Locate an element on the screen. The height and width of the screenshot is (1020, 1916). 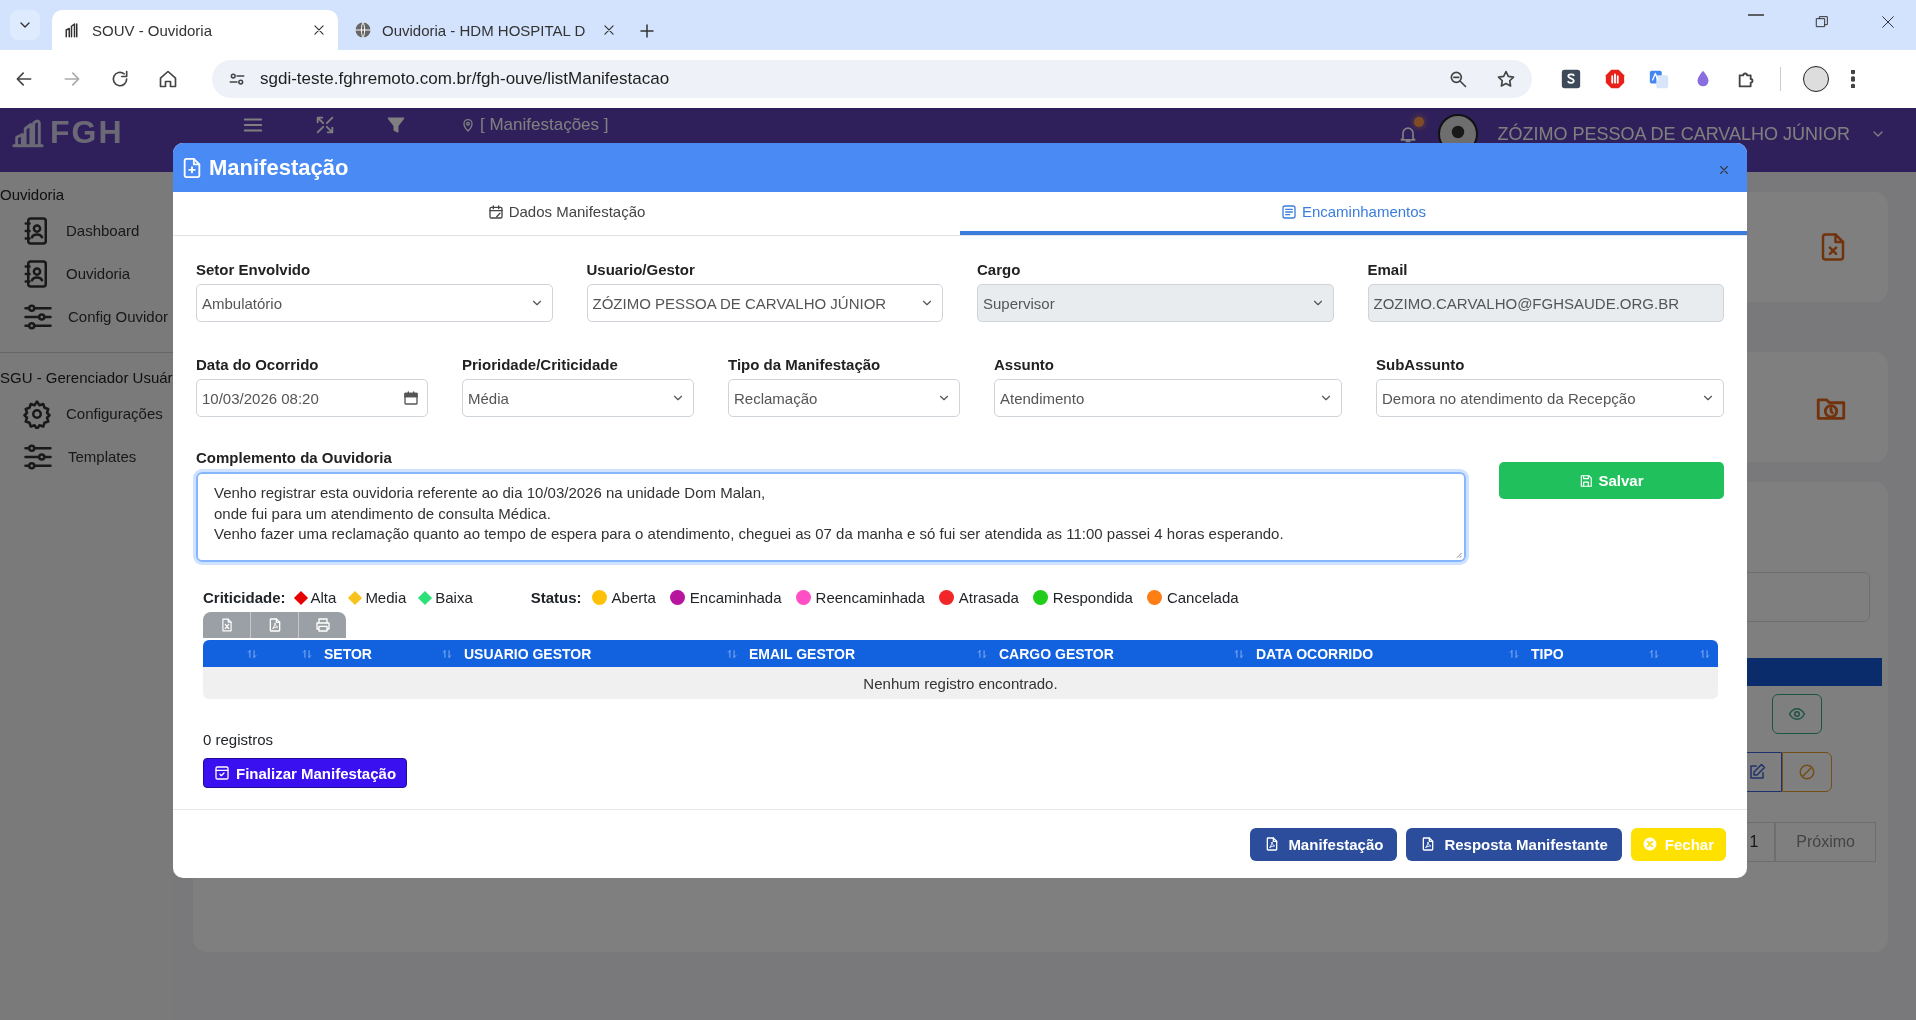
printer-icon is located at coordinates (322, 625).